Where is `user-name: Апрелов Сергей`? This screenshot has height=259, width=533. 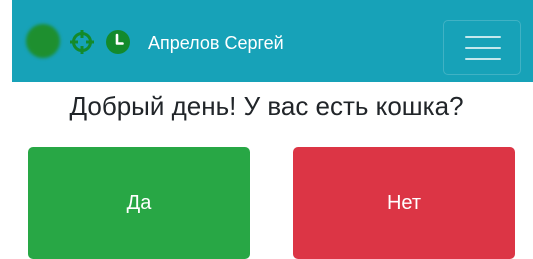
user-name: Апрелов Сергей is located at coordinates (216, 43).